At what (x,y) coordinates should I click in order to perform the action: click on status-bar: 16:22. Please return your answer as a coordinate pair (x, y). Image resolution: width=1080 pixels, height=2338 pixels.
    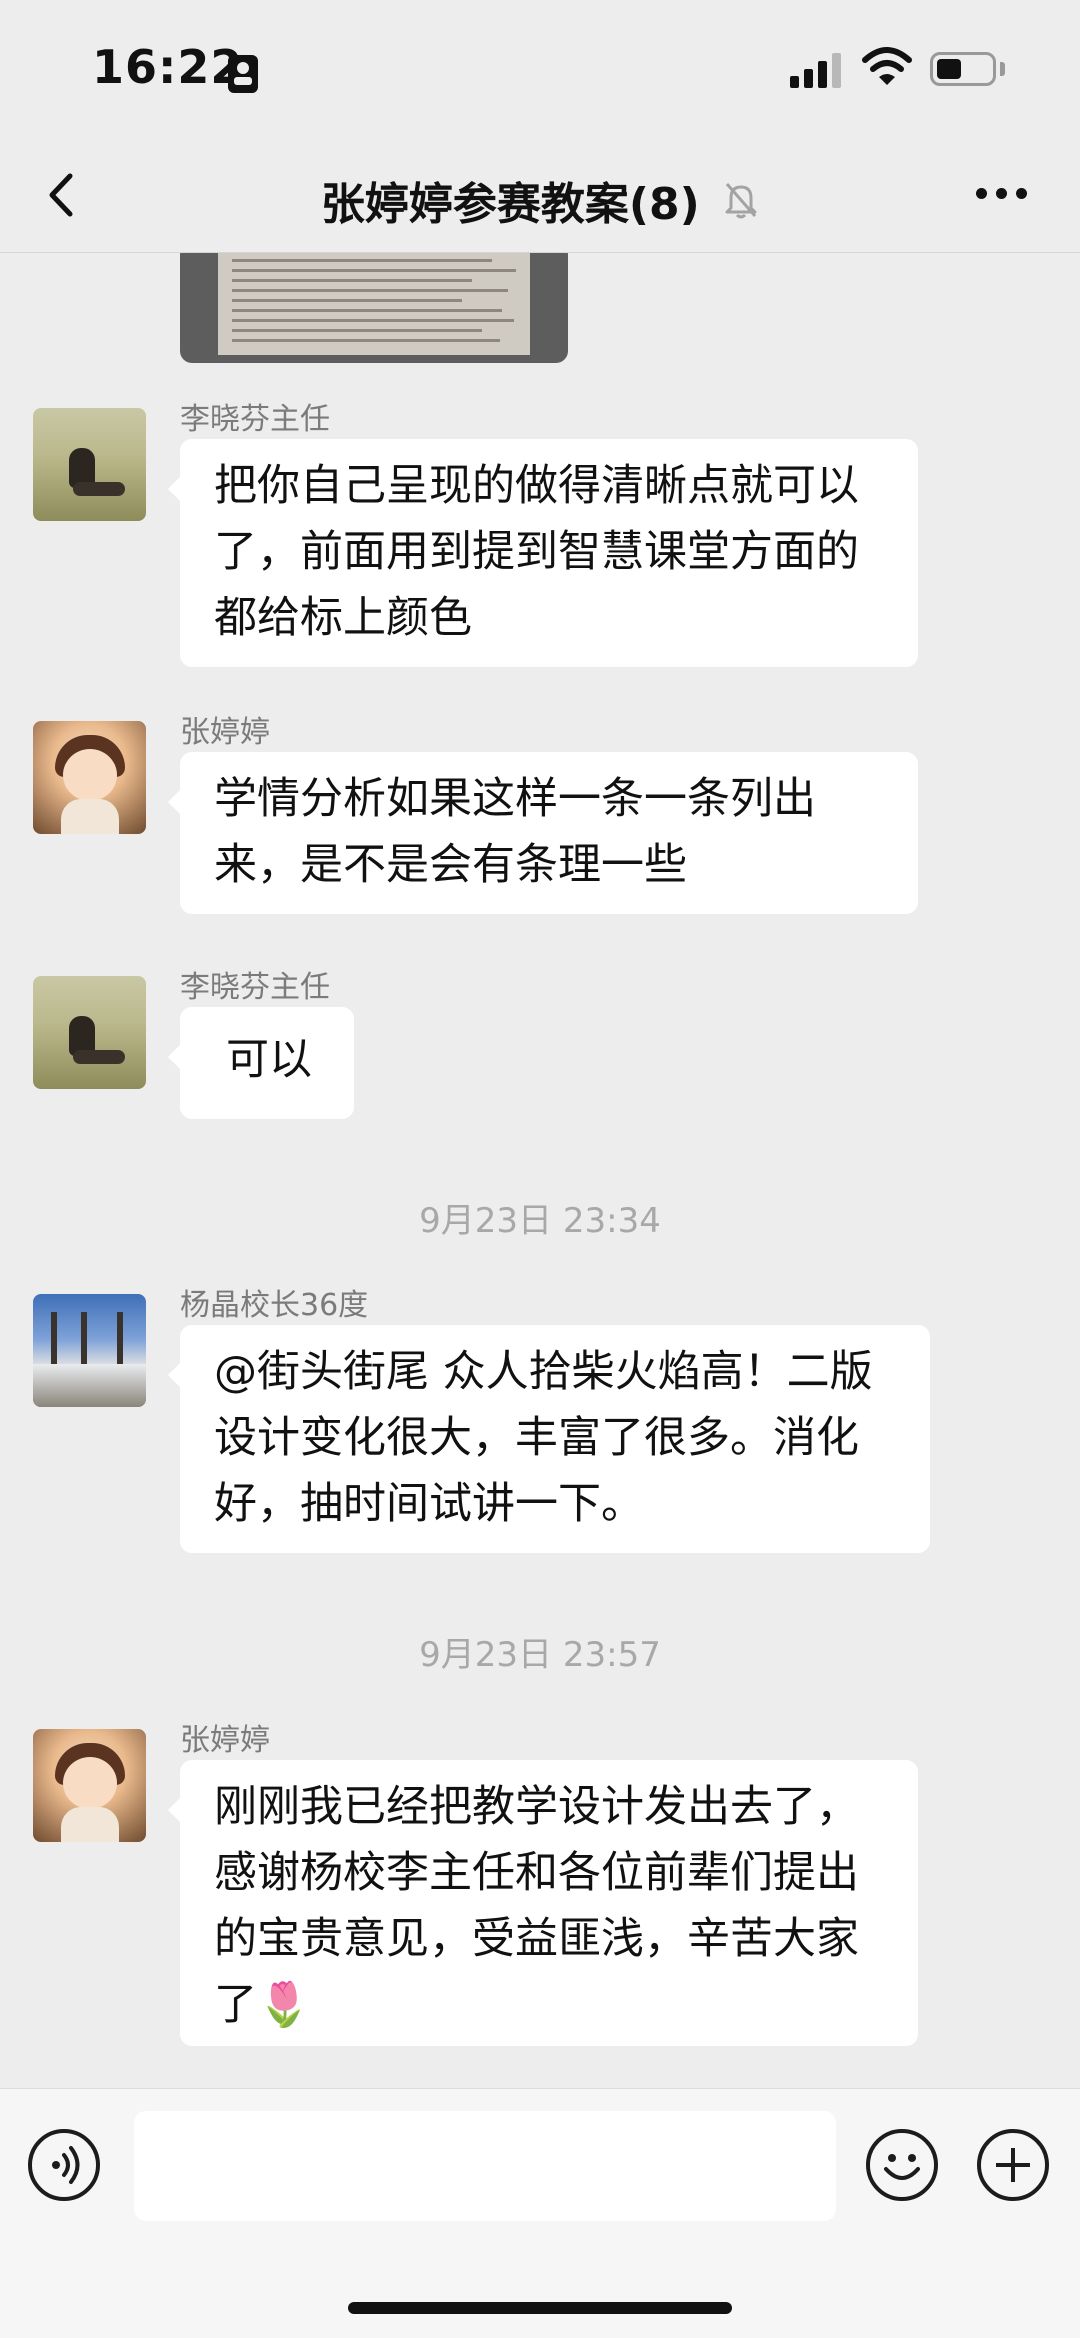
    Looking at the image, I should click on (540, 70).